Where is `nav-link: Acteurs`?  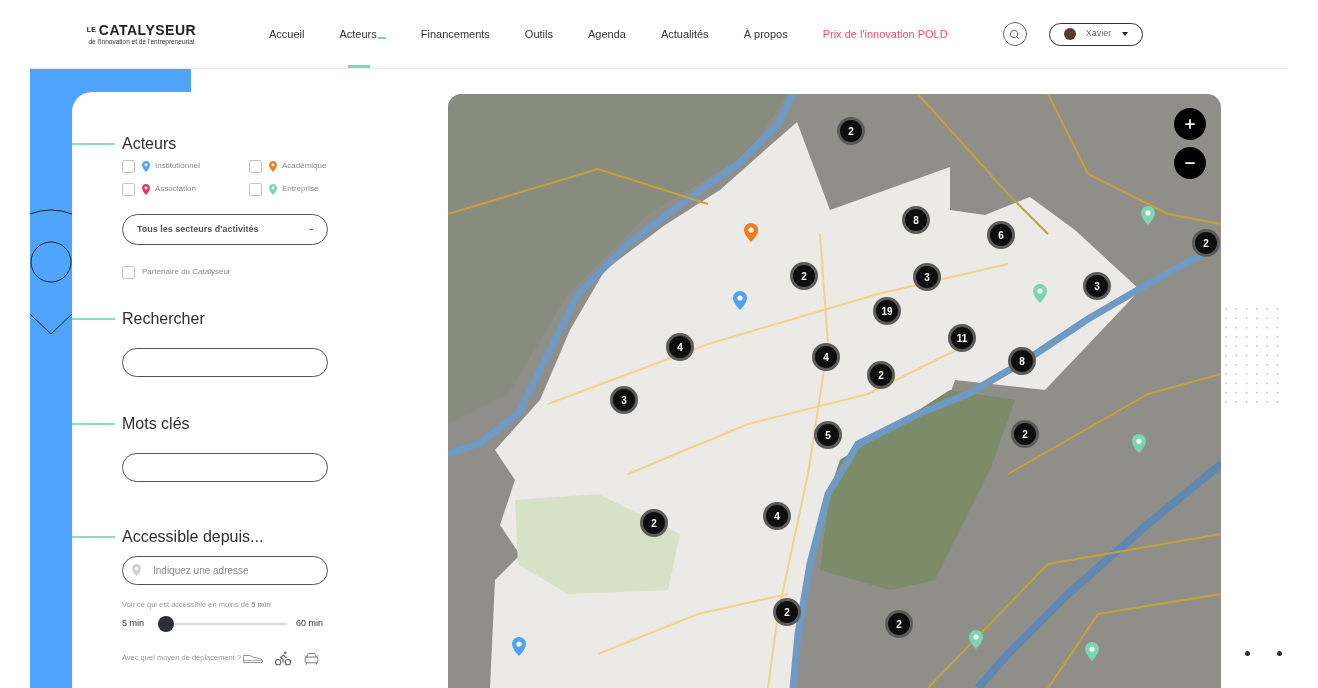 nav-link: Acteurs is located at coordinates (362, 34).